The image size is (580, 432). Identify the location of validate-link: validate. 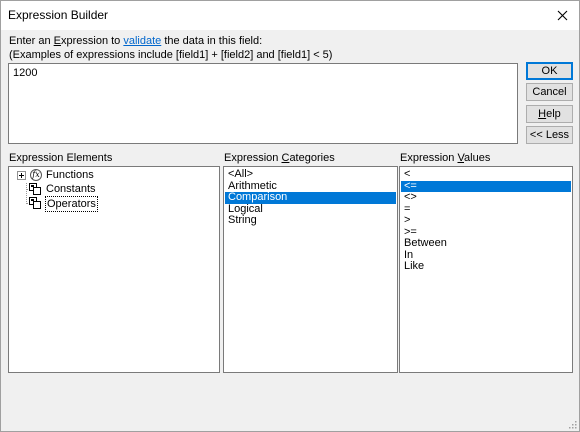
(142, 41).